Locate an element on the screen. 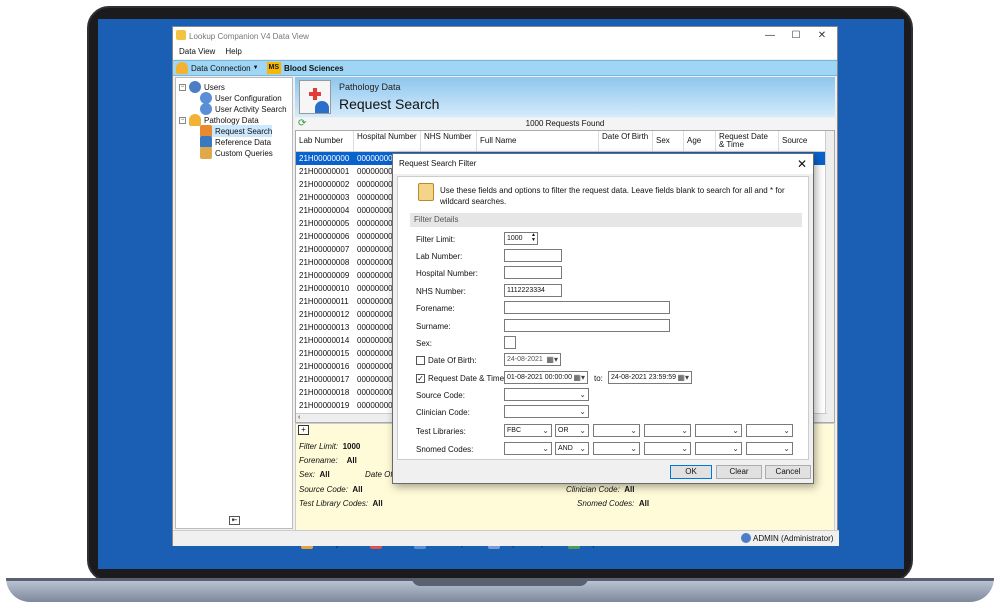  summary-filter-limit: Filter Limit: 1000 is located at coordinates (329, 446).